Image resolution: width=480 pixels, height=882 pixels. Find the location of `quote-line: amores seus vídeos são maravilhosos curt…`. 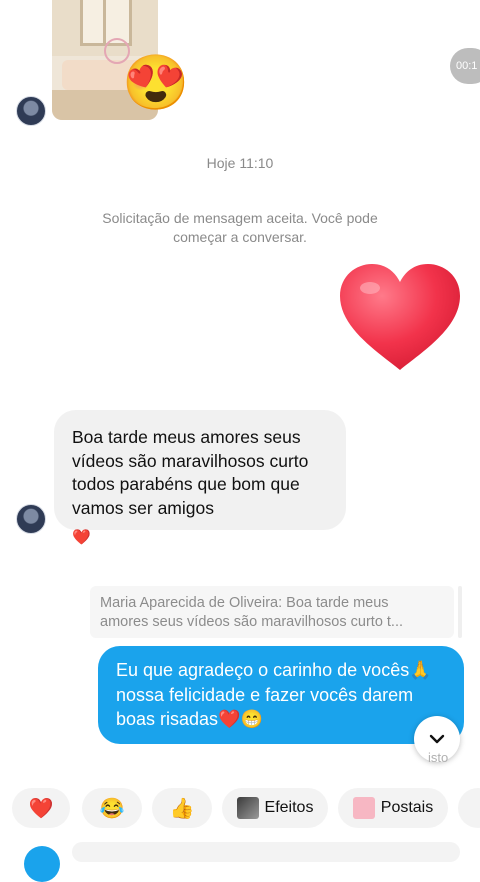

quote-line: amores seus vídeos são maravilhosos curt… is located at coordinates (252, 622).